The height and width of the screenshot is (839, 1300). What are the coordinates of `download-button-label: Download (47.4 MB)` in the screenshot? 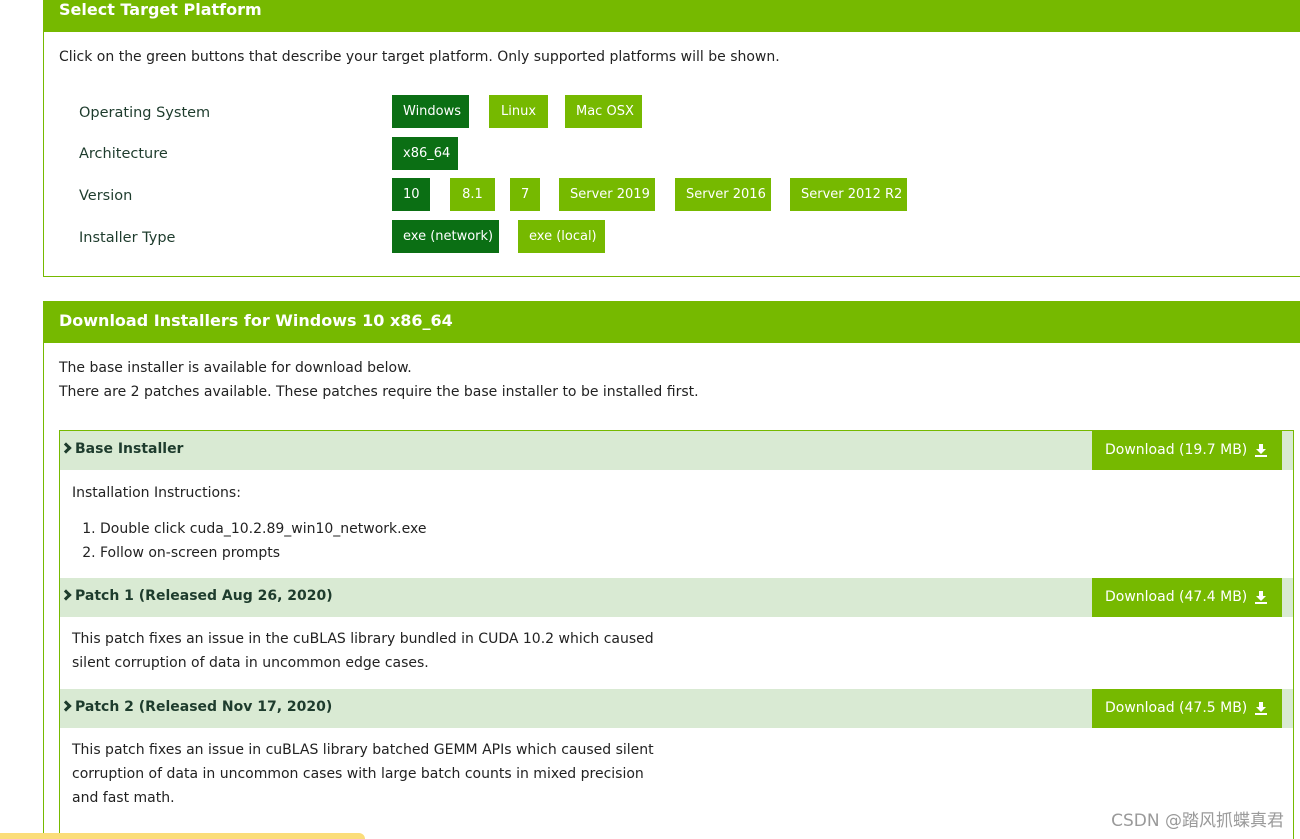 It's located at (1176, 597).